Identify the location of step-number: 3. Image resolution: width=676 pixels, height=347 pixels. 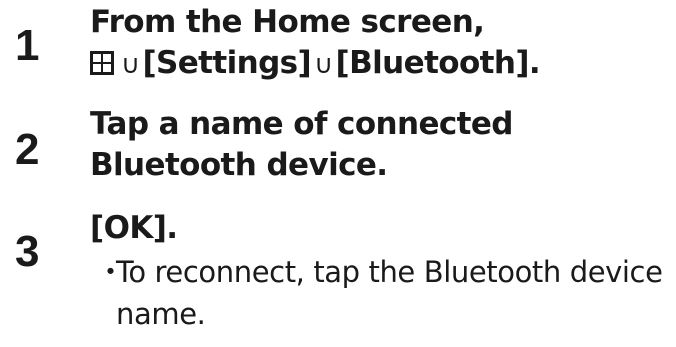
(27, 251).